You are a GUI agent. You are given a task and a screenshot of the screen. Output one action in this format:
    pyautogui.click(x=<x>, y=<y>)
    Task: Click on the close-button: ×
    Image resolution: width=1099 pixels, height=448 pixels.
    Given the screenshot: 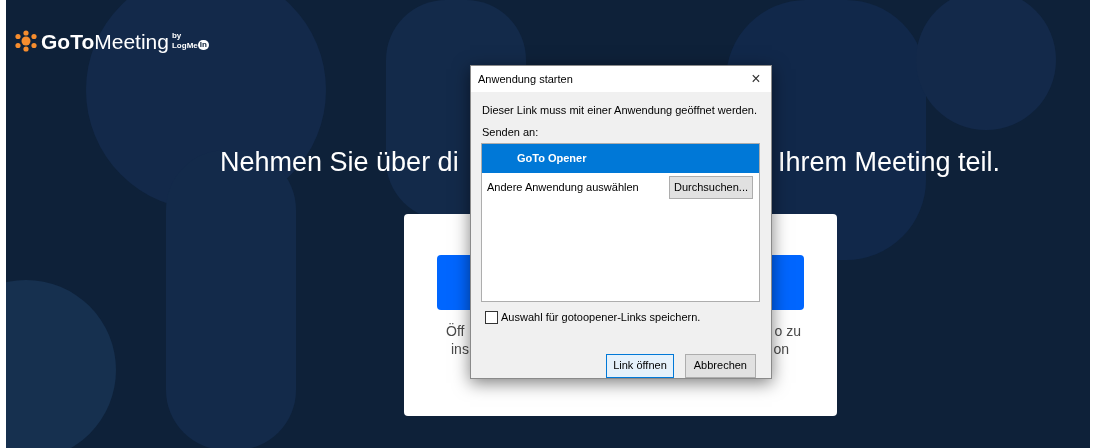 What is the action you would take?
    pyautogui.click(x=756, y=79)
    